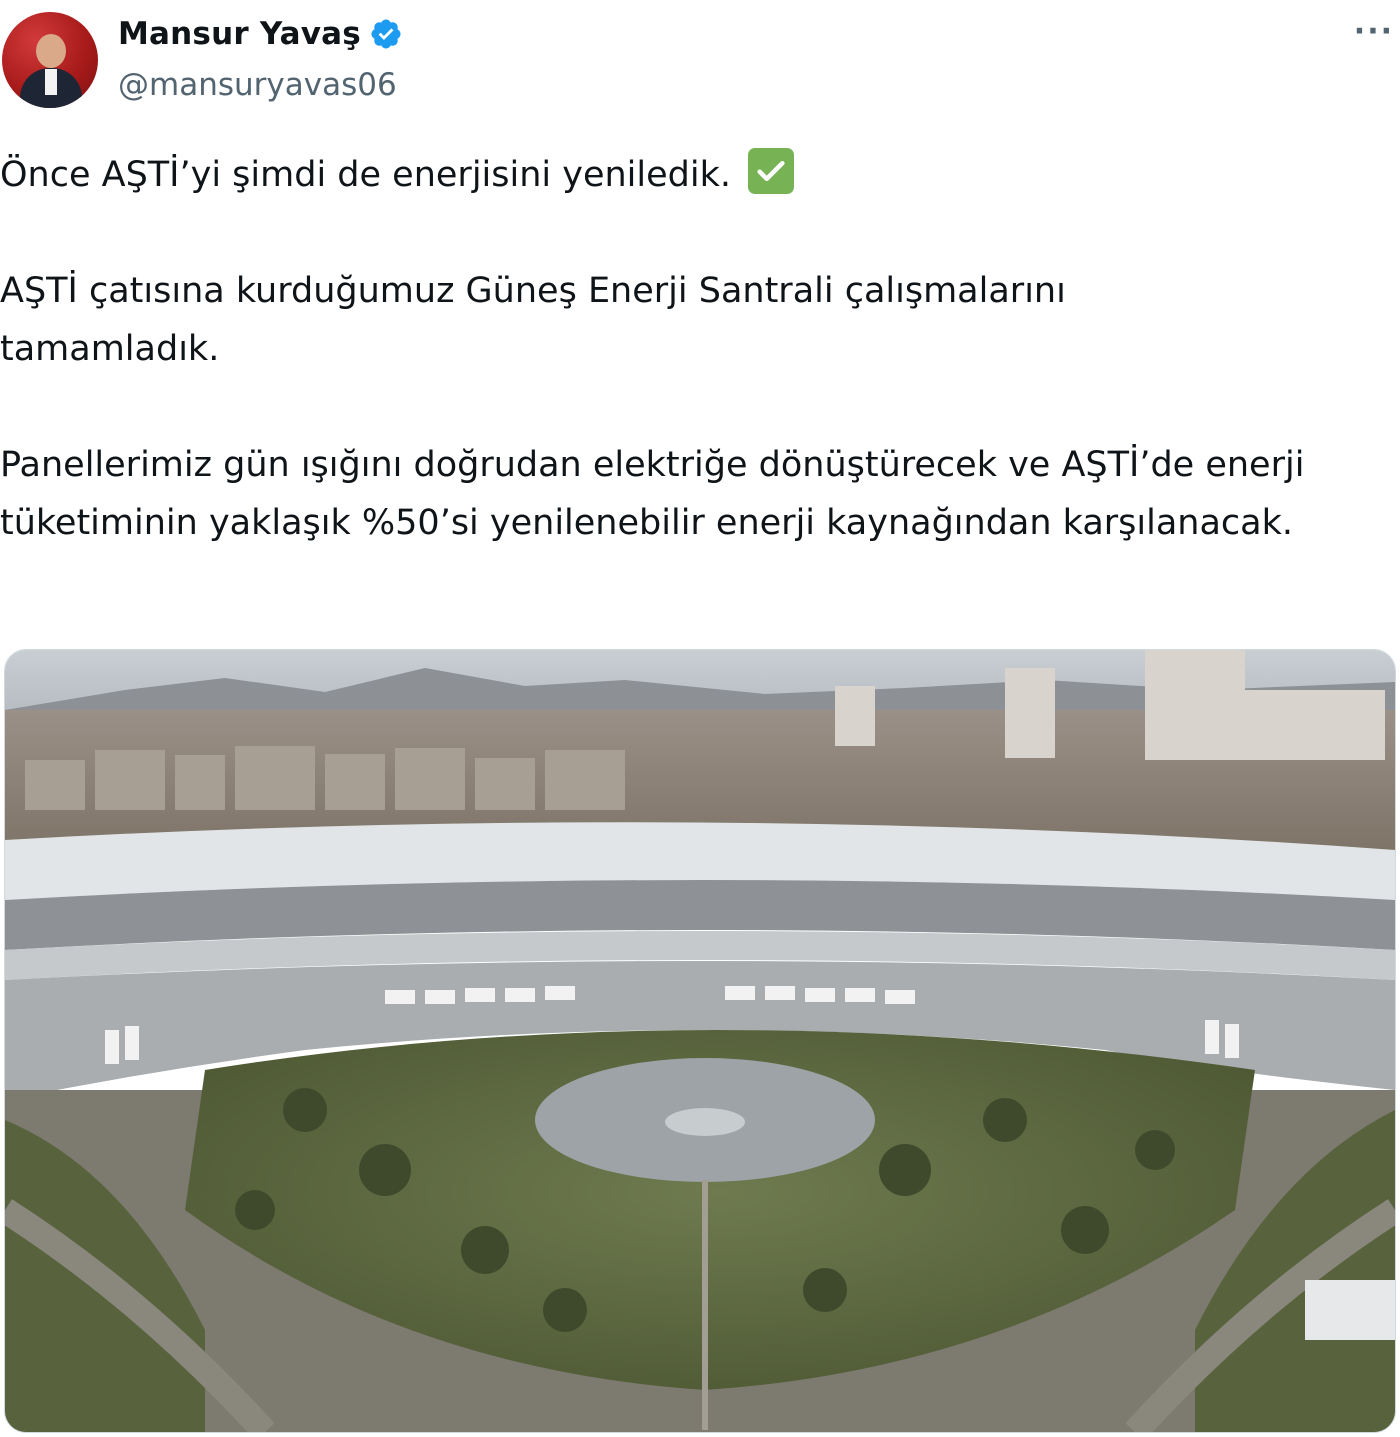 The width and height of the screenshot is (1400, 1437). I want to click on check-mark-emoji-icon, so click(771, 171).